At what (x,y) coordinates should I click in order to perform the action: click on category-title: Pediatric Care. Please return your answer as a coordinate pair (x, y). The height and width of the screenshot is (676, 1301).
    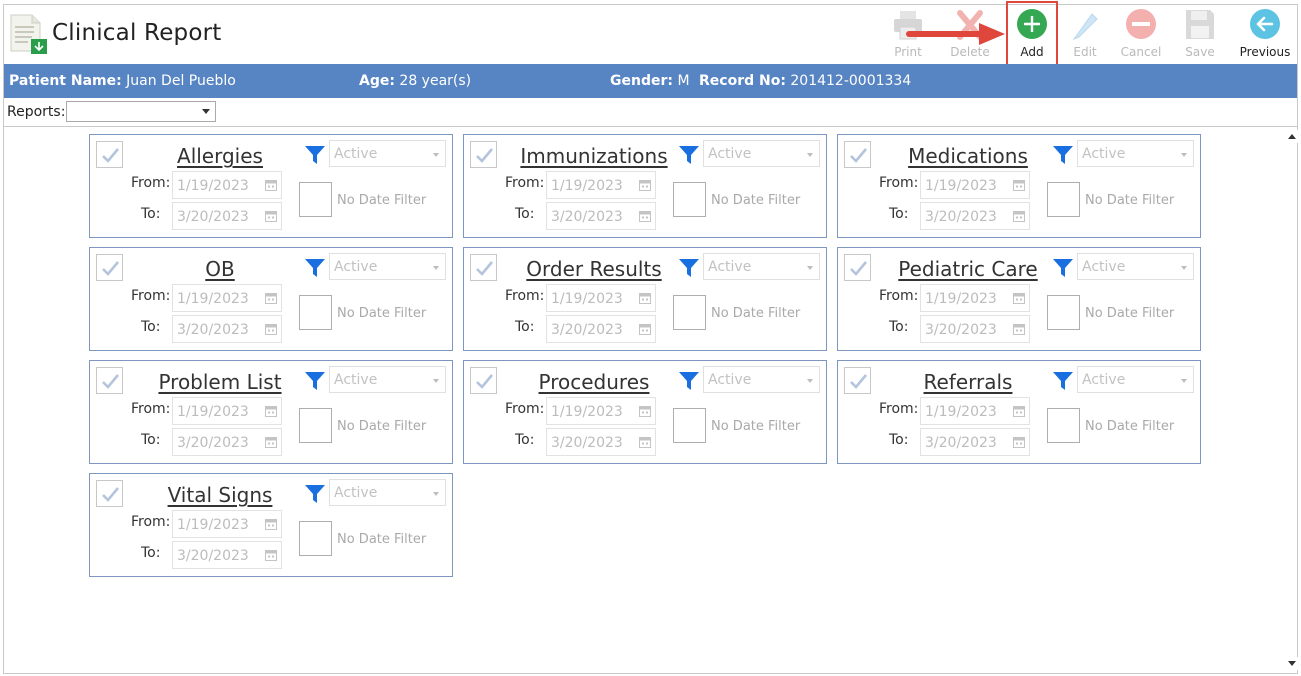
    Looking at the image, I should click on (968, 269).